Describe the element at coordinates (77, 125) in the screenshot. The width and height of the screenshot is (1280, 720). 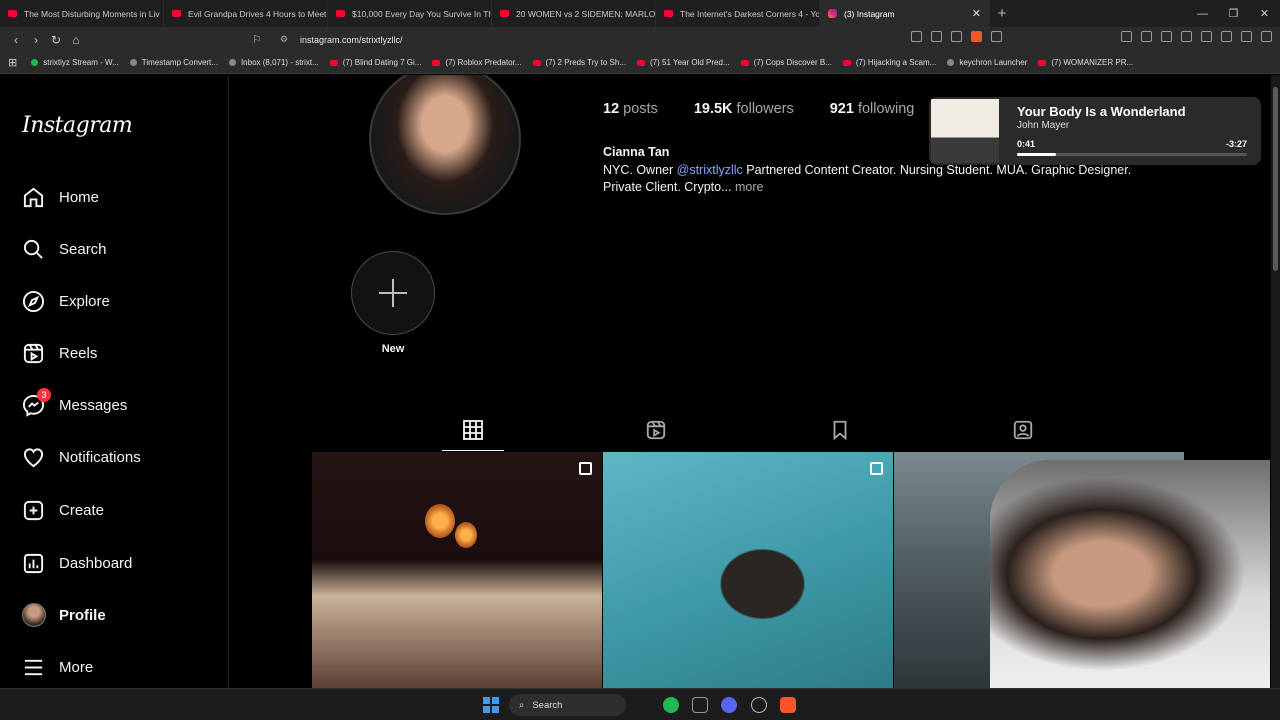
I see `instagram-logo: Instagram` at that location.